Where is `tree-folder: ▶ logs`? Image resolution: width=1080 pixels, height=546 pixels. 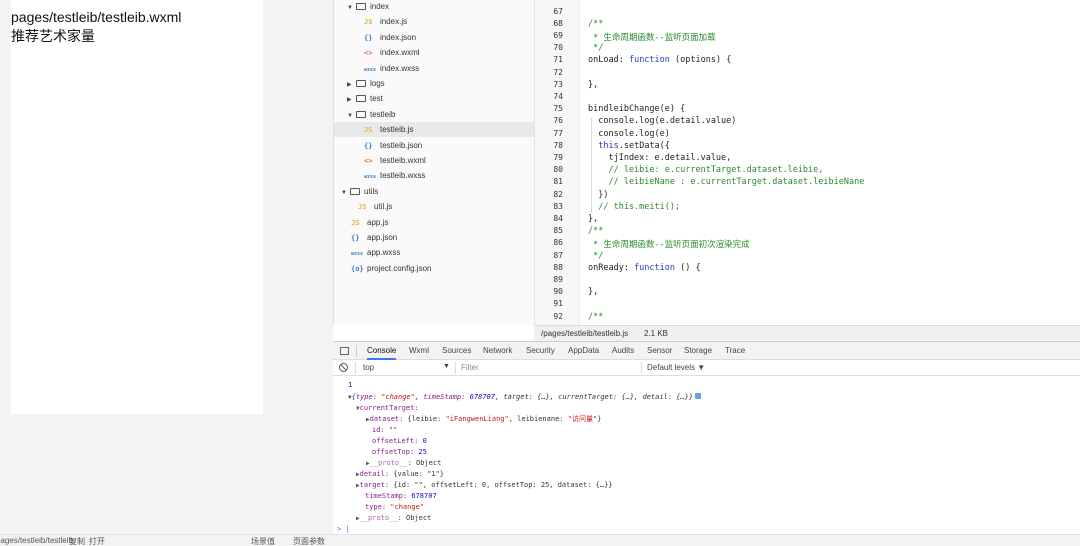
tree-folder: ▶ logs is located at coordinates (434, 83).